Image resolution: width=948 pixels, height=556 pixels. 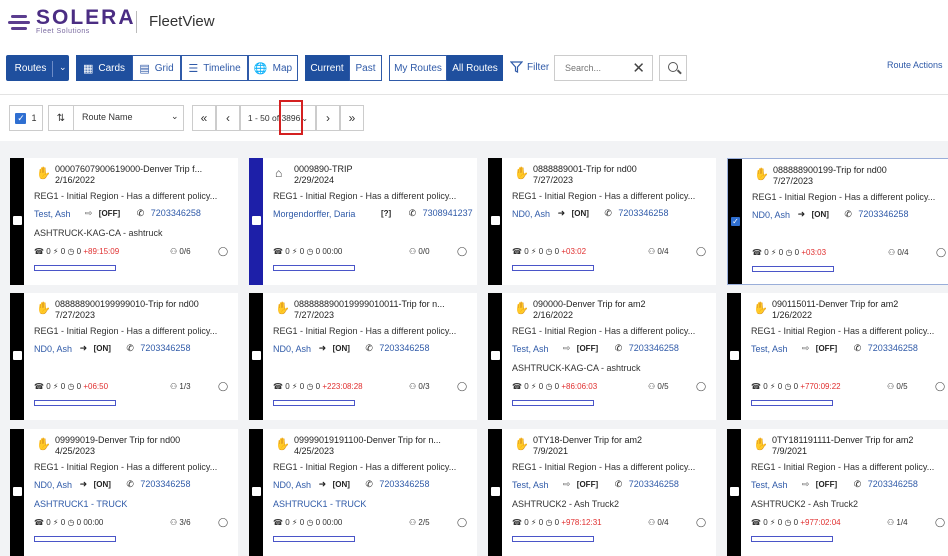 What do you see at coordinates (529, 67) in the screenshot?
I see `filter-button: Filter` at bounding box center [529, 67].